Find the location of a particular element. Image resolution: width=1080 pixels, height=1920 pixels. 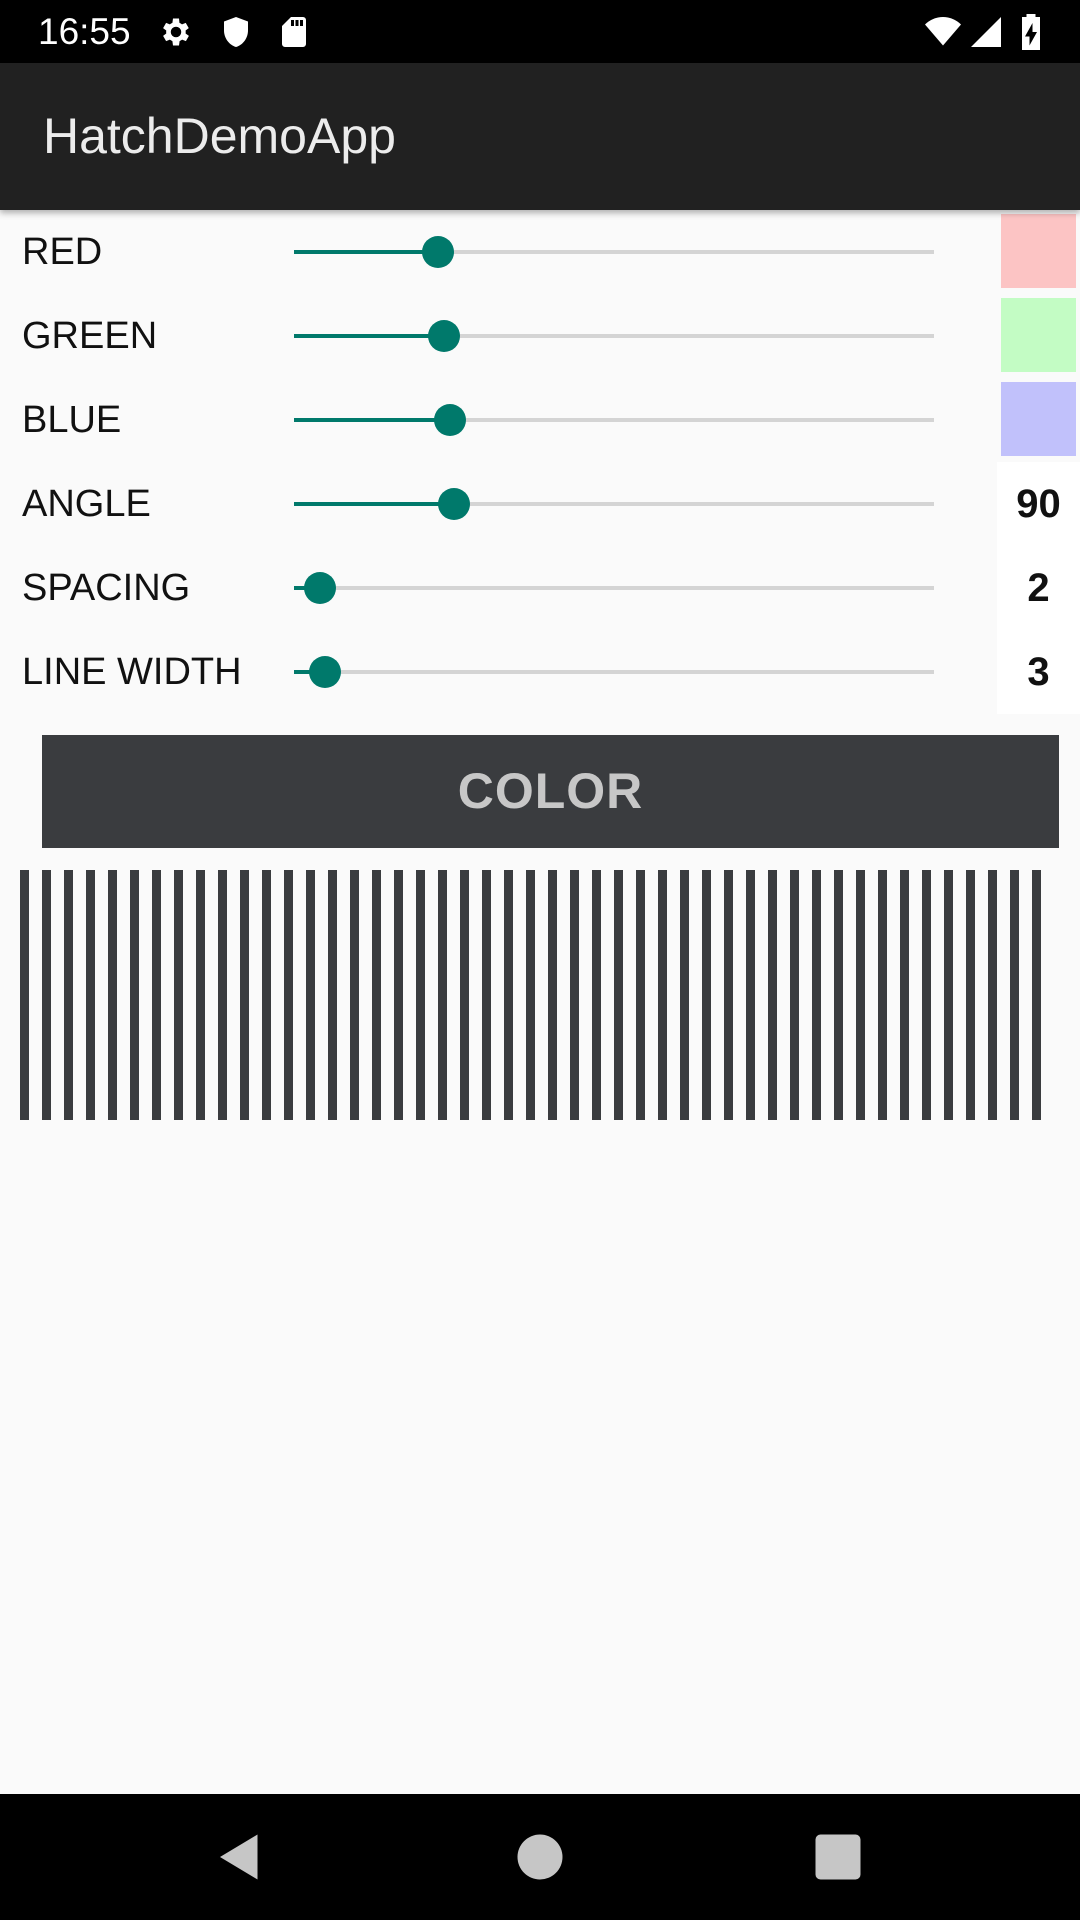

home-icon is located at coordinates (540, 1857).